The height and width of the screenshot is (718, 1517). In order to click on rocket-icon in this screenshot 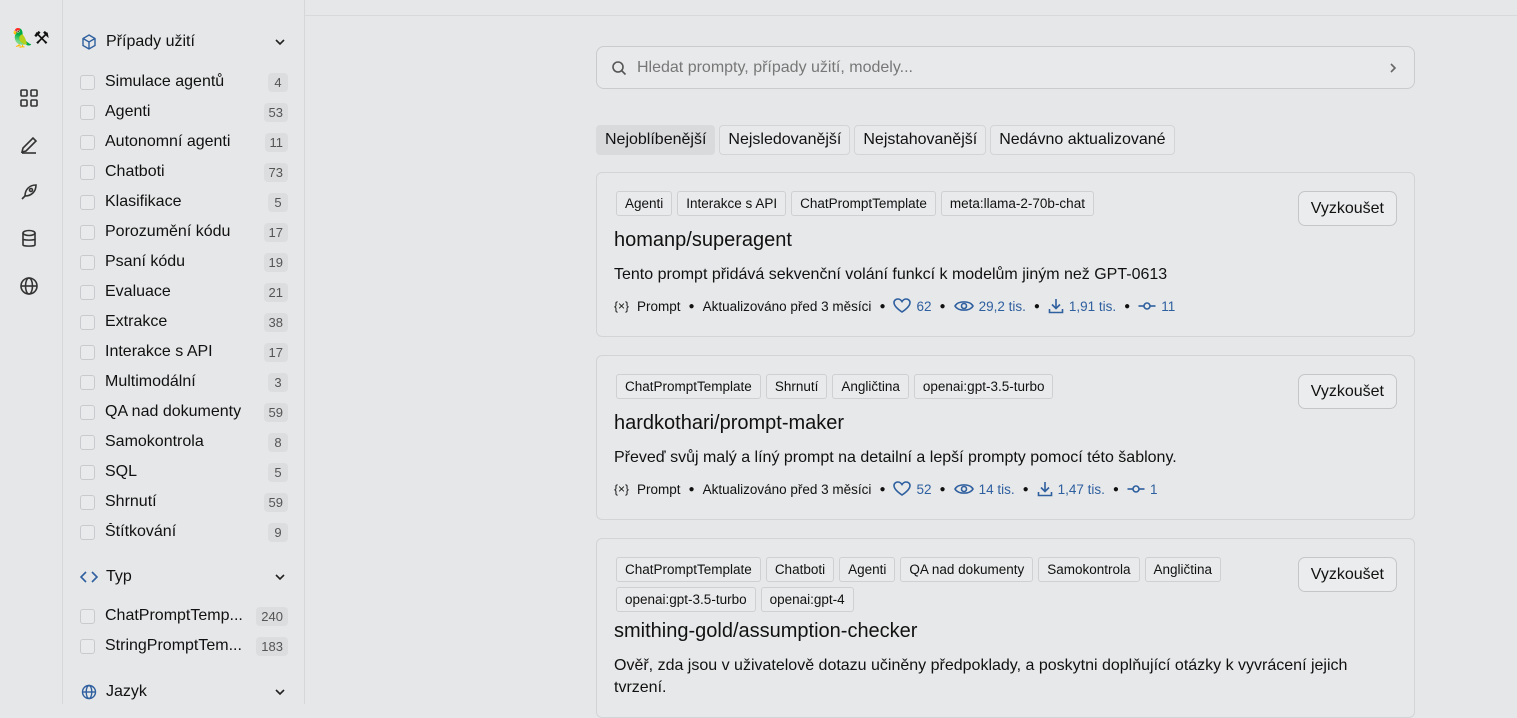, I will do `click(29, 192)`.